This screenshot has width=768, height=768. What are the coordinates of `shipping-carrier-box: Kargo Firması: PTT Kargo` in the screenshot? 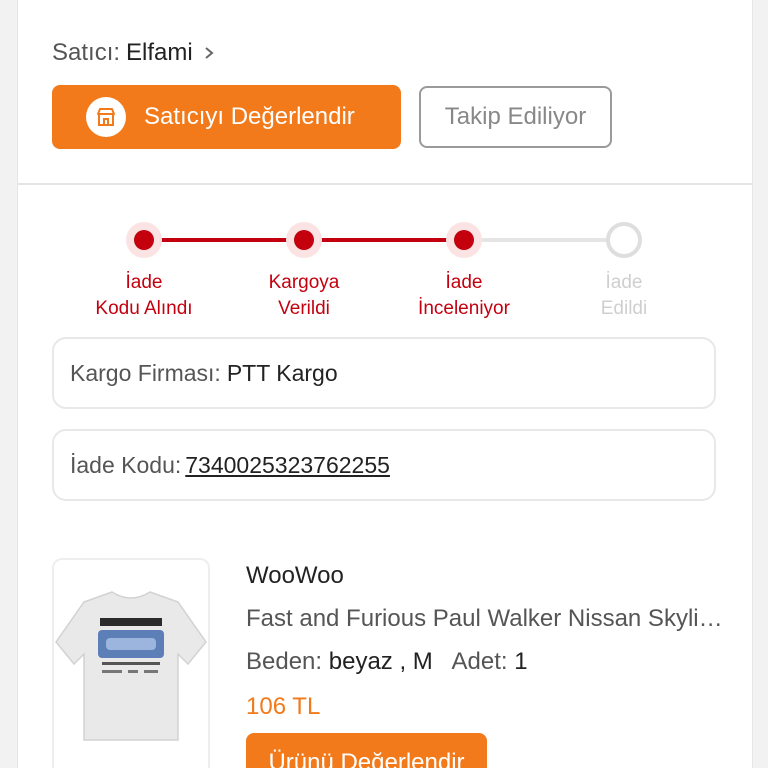 It's located at (384, 373).